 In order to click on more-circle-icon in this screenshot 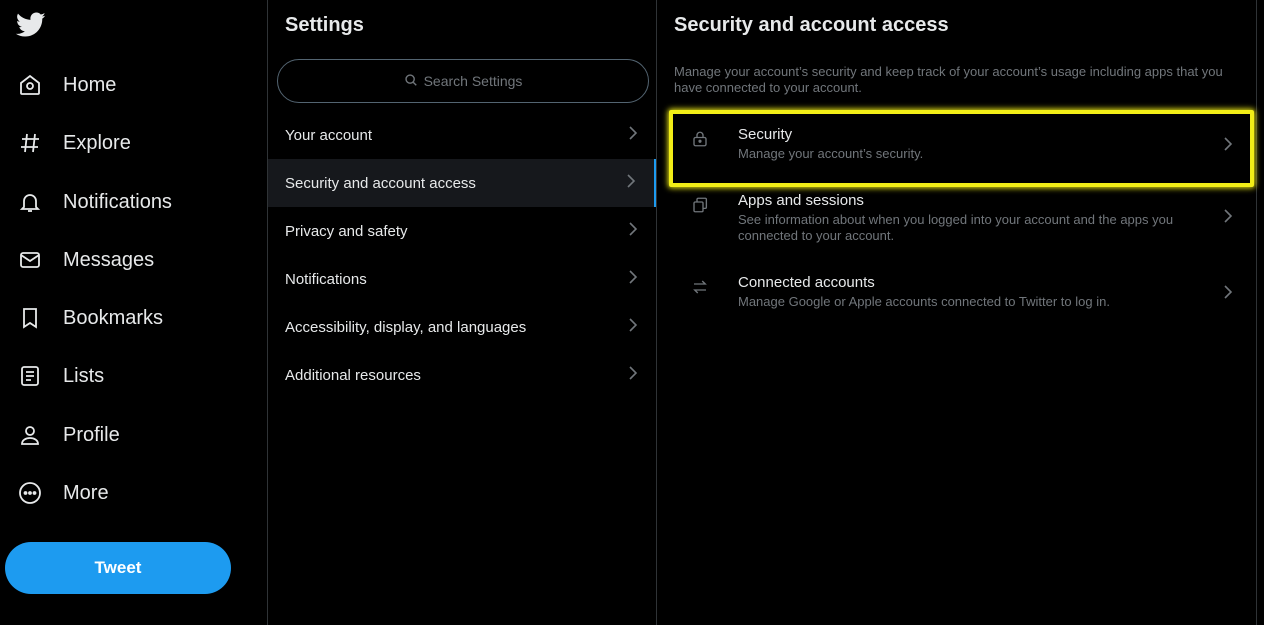, I will do `click(30, 493)`.